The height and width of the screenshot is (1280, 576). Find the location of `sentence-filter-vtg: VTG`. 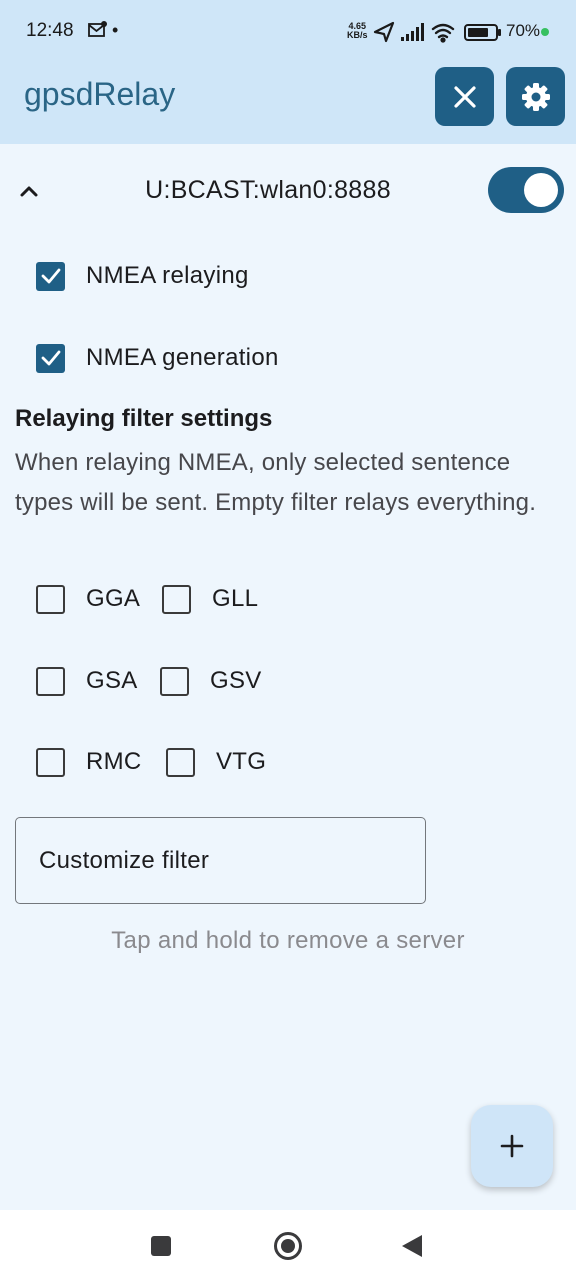

sentence-filter-vtg: VTG is located at coordinates (216, 762).